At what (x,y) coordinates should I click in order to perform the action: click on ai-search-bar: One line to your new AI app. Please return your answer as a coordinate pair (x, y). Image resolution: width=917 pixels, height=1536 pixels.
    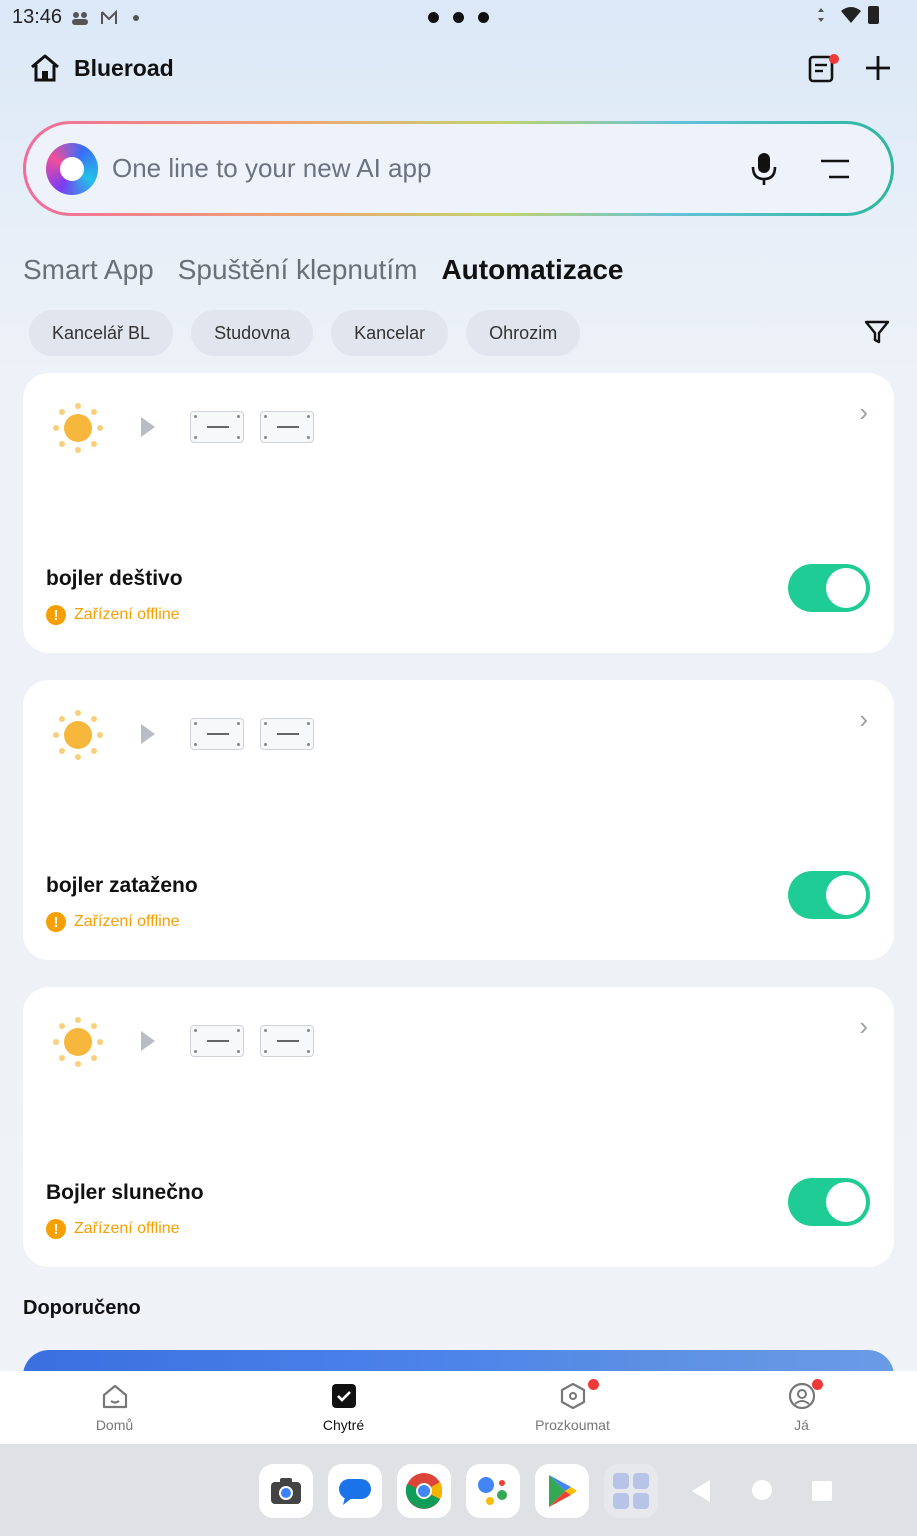
    Looking at the image, I should click on (458, 168).